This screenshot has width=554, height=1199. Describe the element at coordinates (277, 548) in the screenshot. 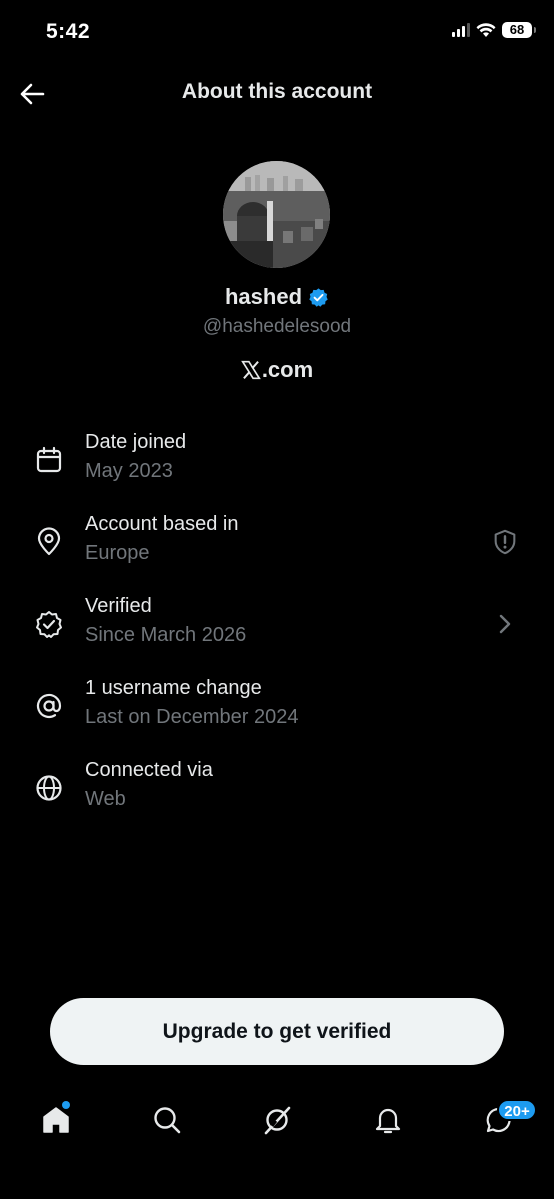

I see `info-row-account-based-in: Account based in Europe` at that location.